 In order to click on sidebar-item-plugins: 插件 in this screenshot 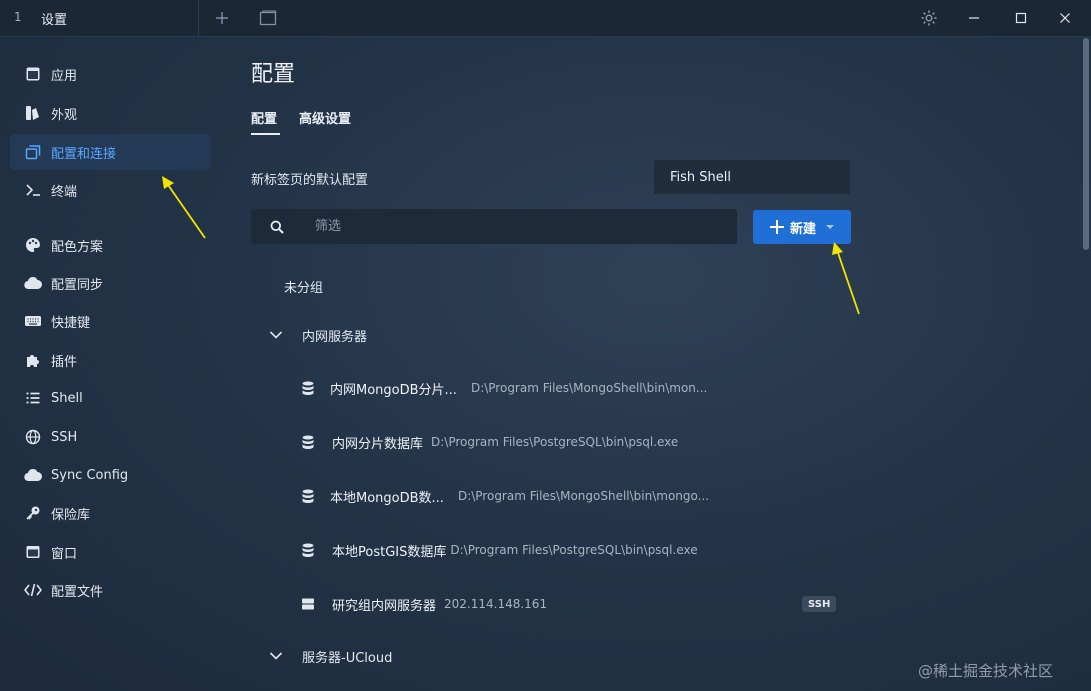, I will do `click(110, 360)`.